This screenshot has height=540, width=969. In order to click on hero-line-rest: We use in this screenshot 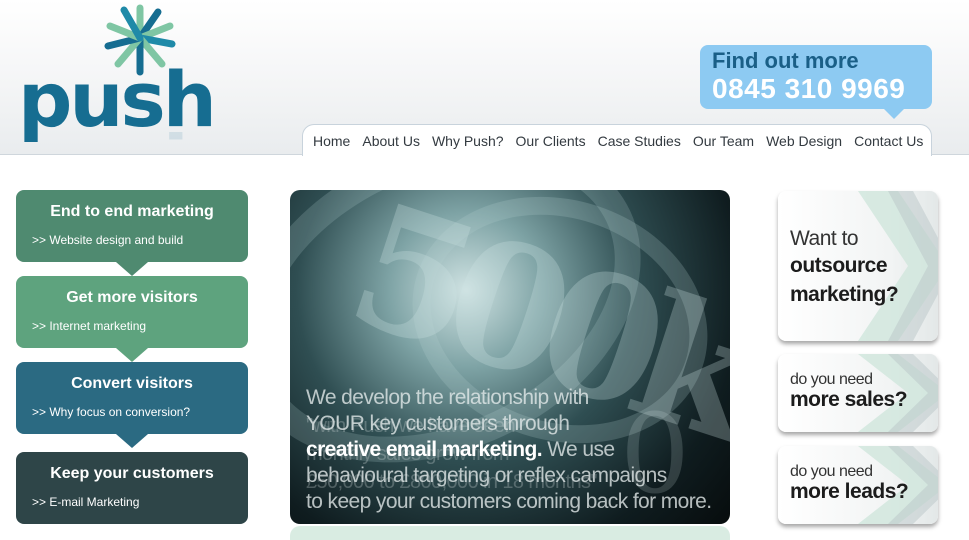, I will do `click(578, 449)`.